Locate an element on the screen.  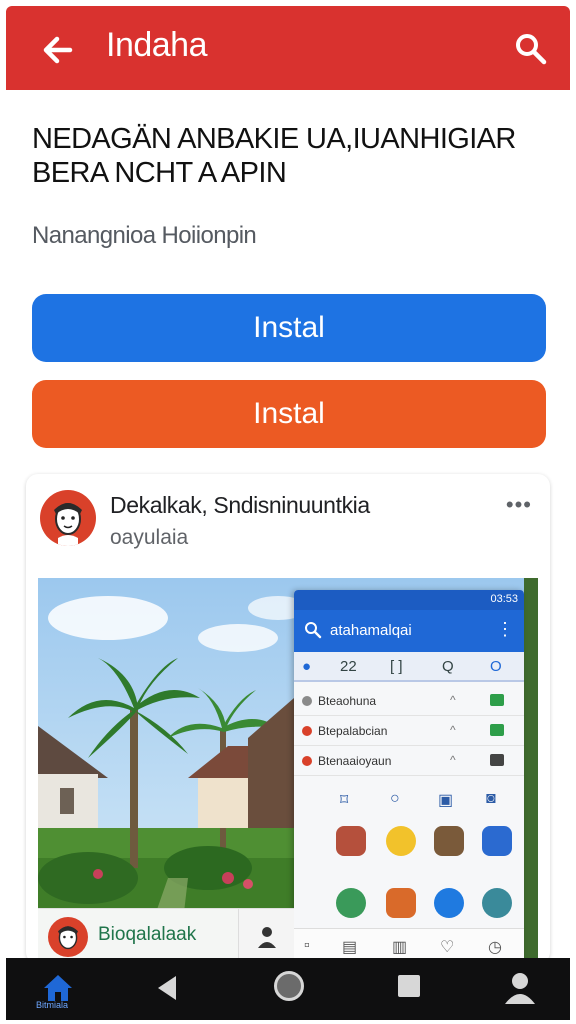
phone-list-row: Btepalabcian ^ is located at coordinates (409, 731).